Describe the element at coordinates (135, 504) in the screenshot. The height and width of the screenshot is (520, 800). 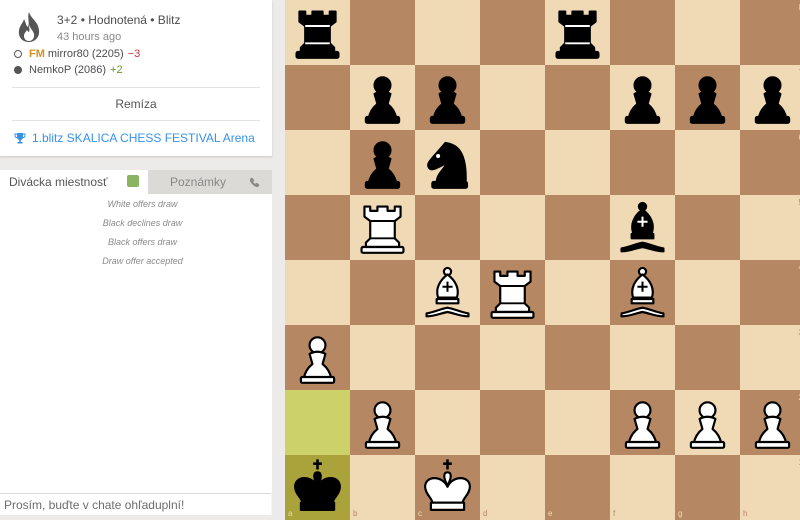
I see `chat-input` at that location.